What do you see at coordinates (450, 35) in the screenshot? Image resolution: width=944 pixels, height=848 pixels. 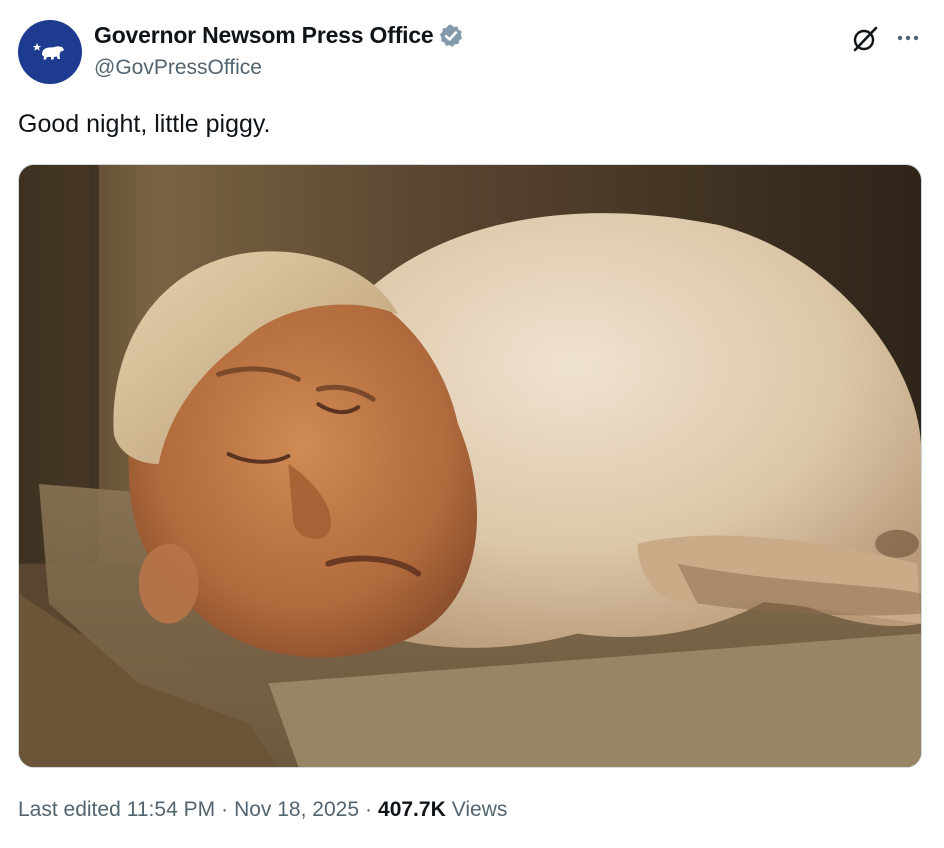 I see `verified-badge-icon` at bounding box center [450, 35].